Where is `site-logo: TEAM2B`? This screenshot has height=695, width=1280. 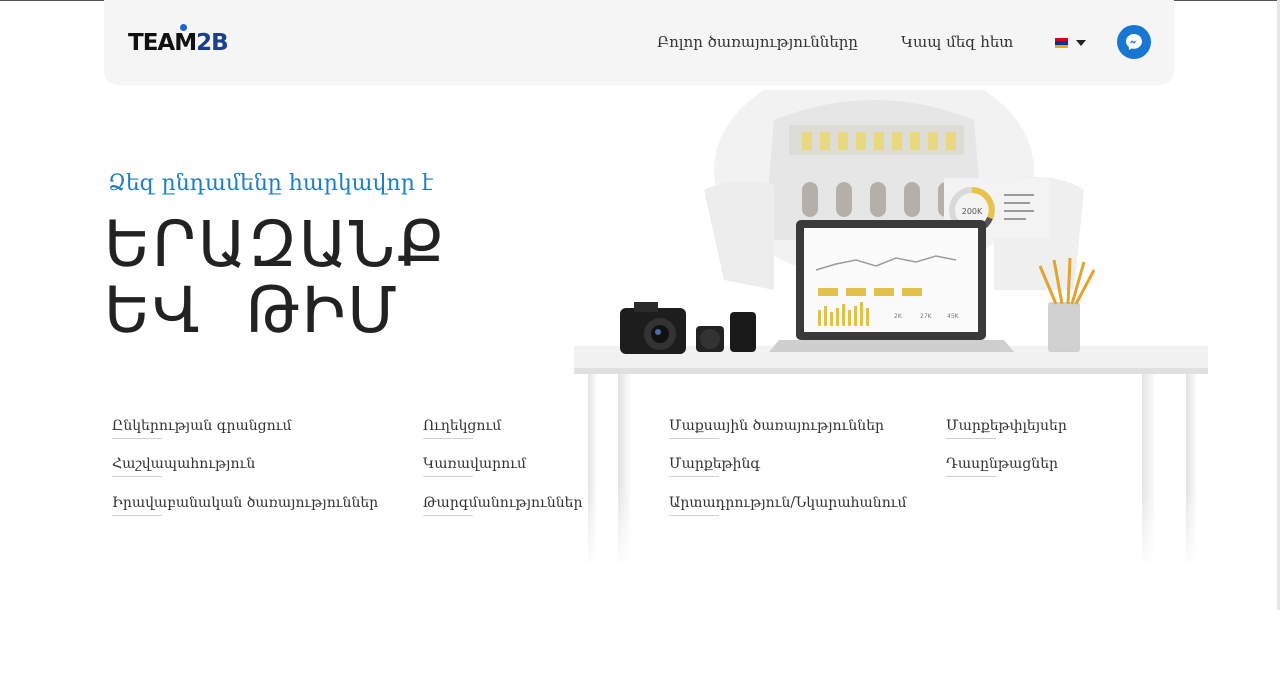 site-logo: TEAM2B is located at coordinates (178, 42).